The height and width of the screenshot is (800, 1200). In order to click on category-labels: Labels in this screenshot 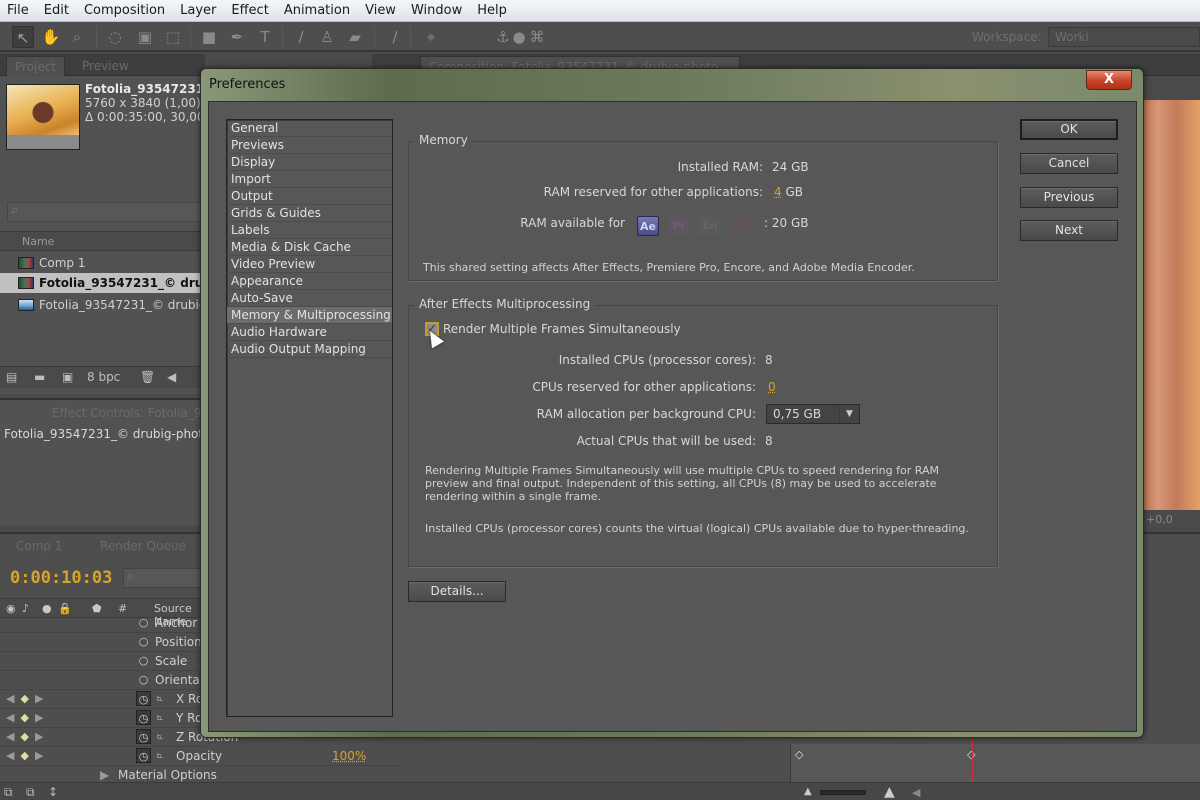, I will do `click(309, 230)`.